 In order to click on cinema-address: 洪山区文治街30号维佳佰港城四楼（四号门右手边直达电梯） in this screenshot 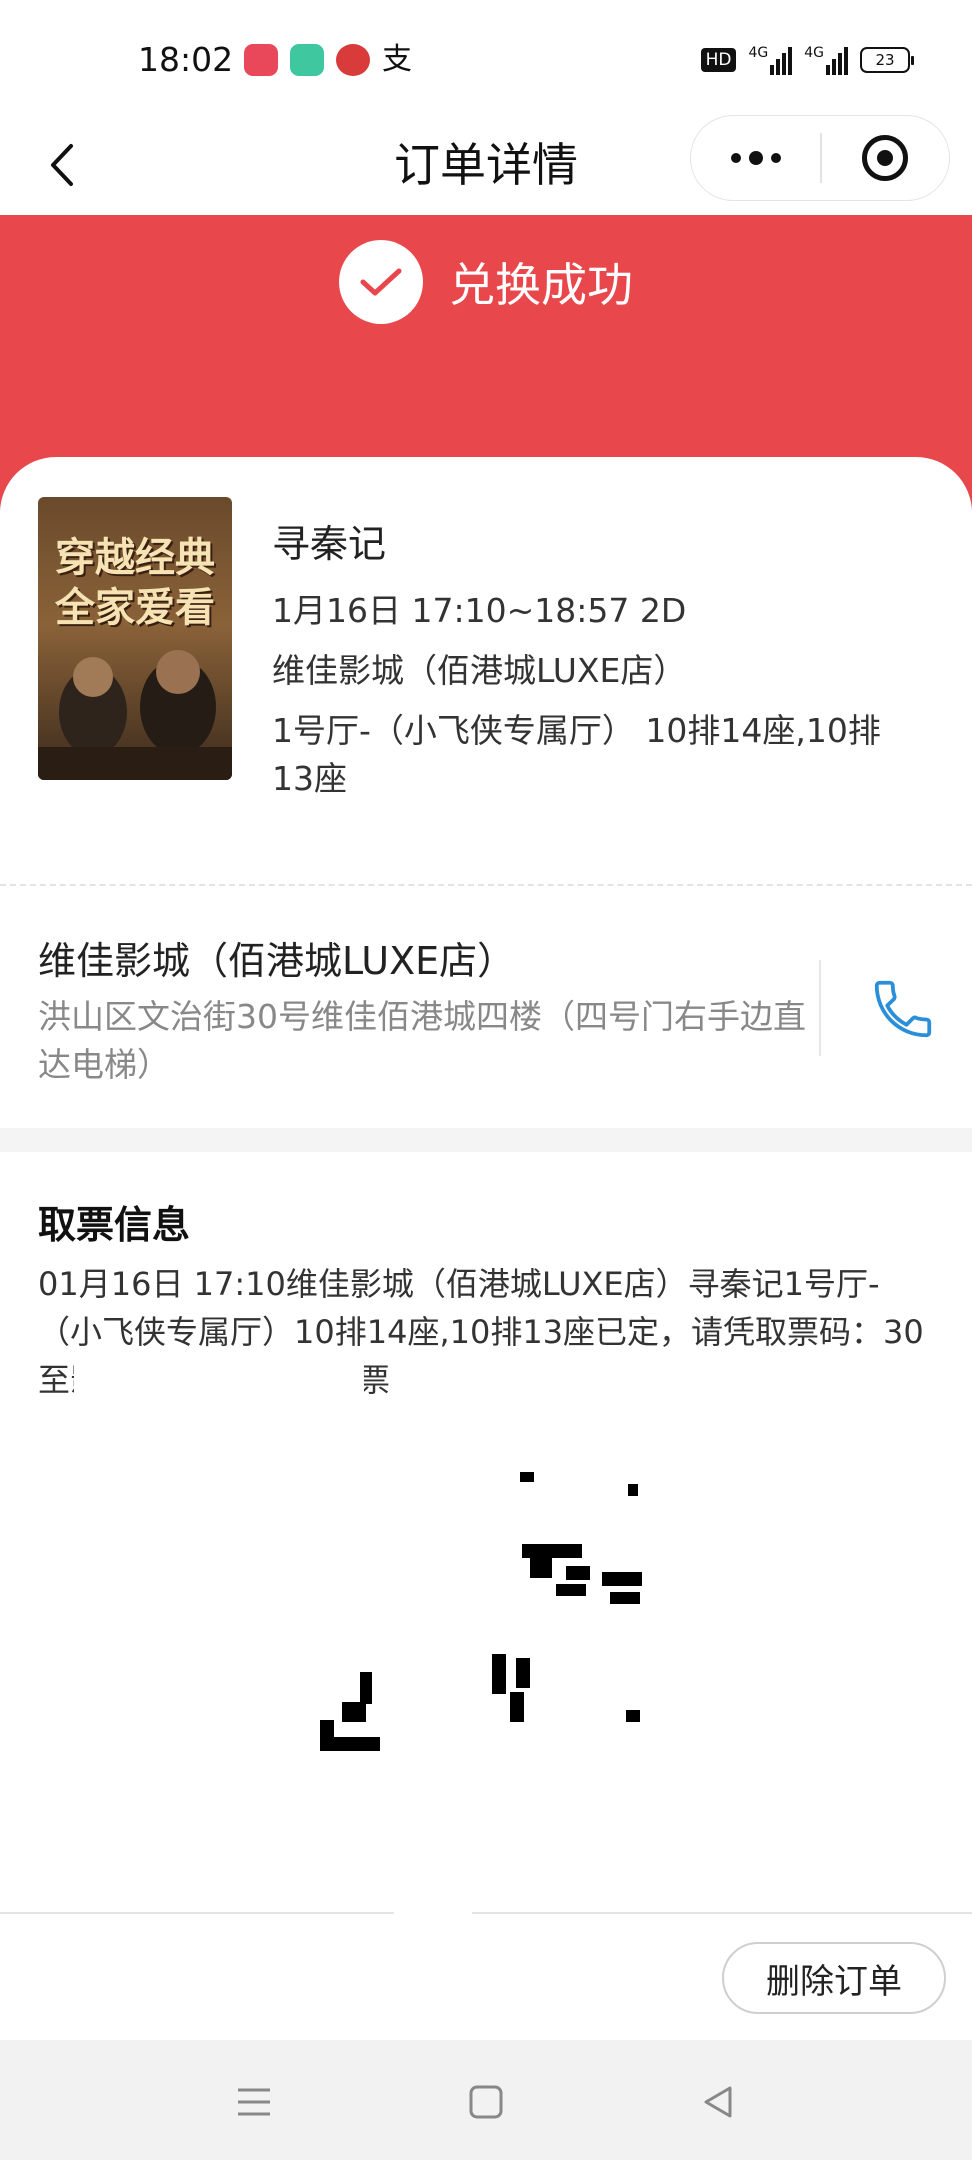, I will do `click(428, 1041)`.